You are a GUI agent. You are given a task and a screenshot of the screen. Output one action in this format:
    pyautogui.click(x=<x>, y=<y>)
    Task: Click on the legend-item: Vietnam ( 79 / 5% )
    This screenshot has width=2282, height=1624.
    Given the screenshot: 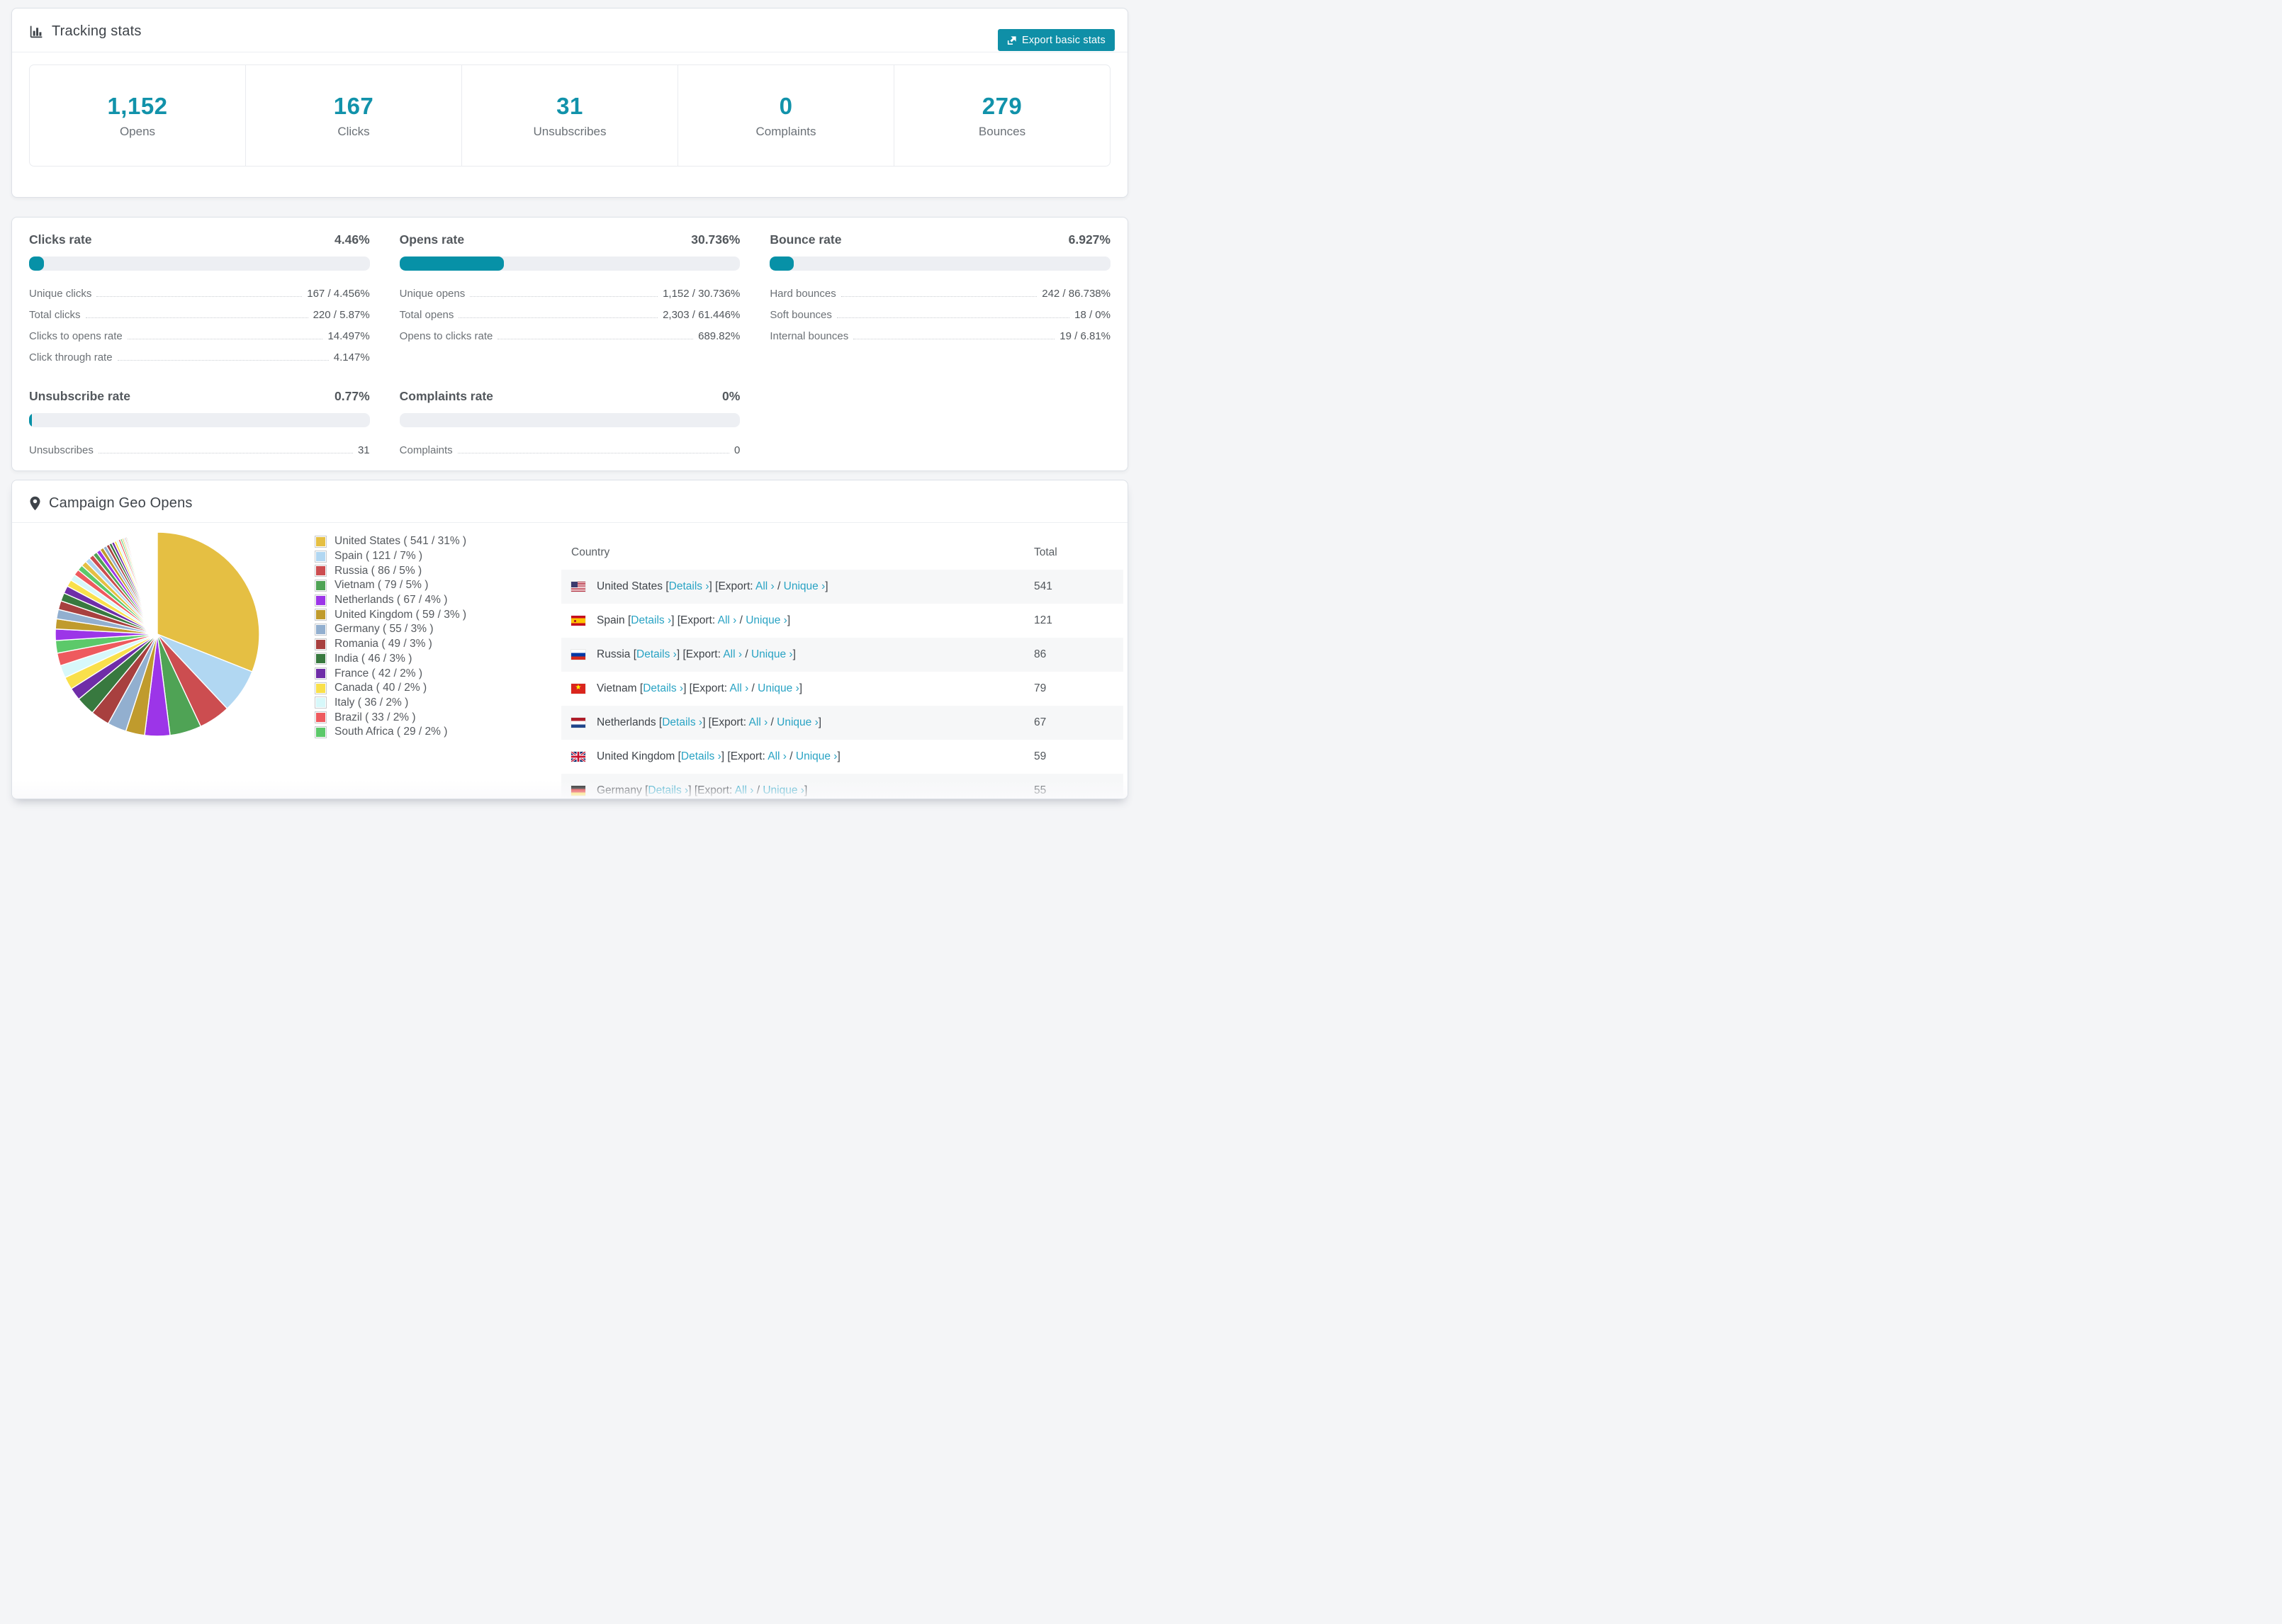 What is the action you would take?
    pyautogui.click(x=438, y=585)
    